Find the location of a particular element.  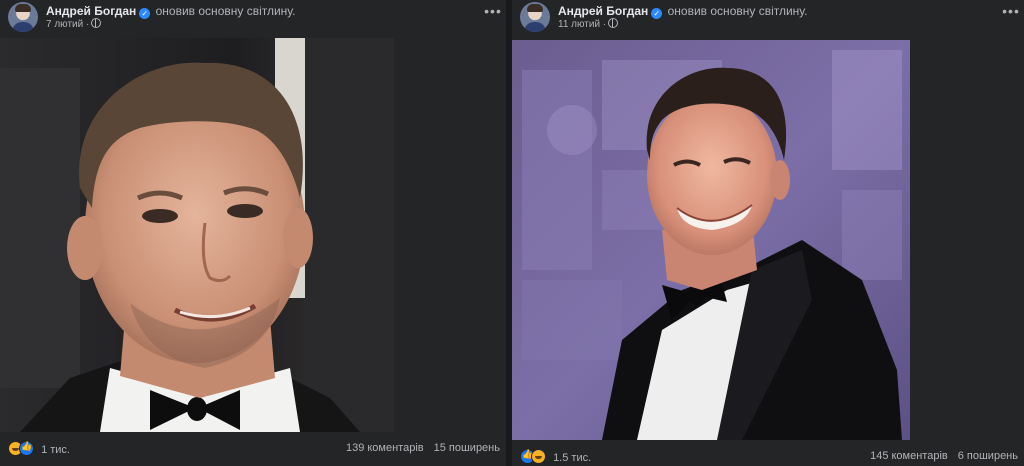

reactions-summary: 1.5 тис. is located at coordinates (555, 456).